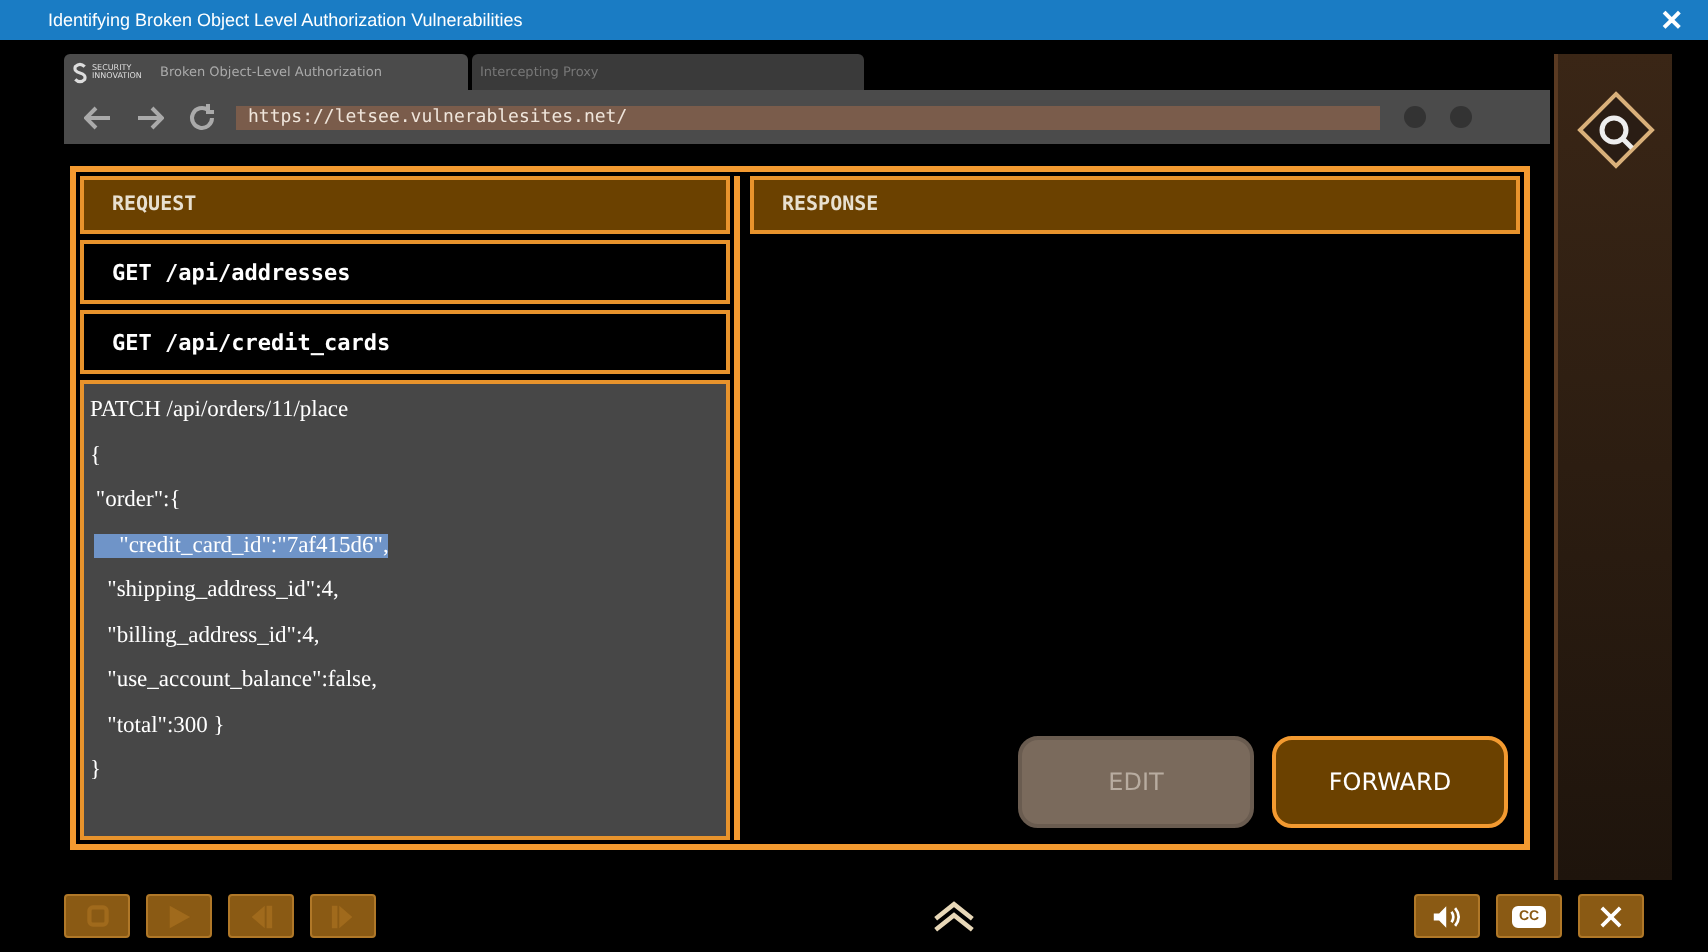 The image size is (1708, 952). What do you see at coordinates (1672, 20) in the screenshot?
I see `close-button: ✕` at bounding box center [1672, 20].